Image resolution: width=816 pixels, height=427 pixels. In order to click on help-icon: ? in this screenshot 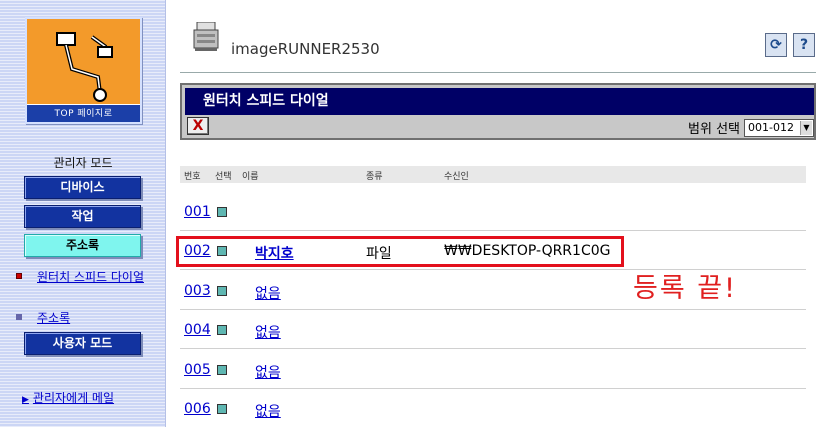, I will do `click(804, 45)`.